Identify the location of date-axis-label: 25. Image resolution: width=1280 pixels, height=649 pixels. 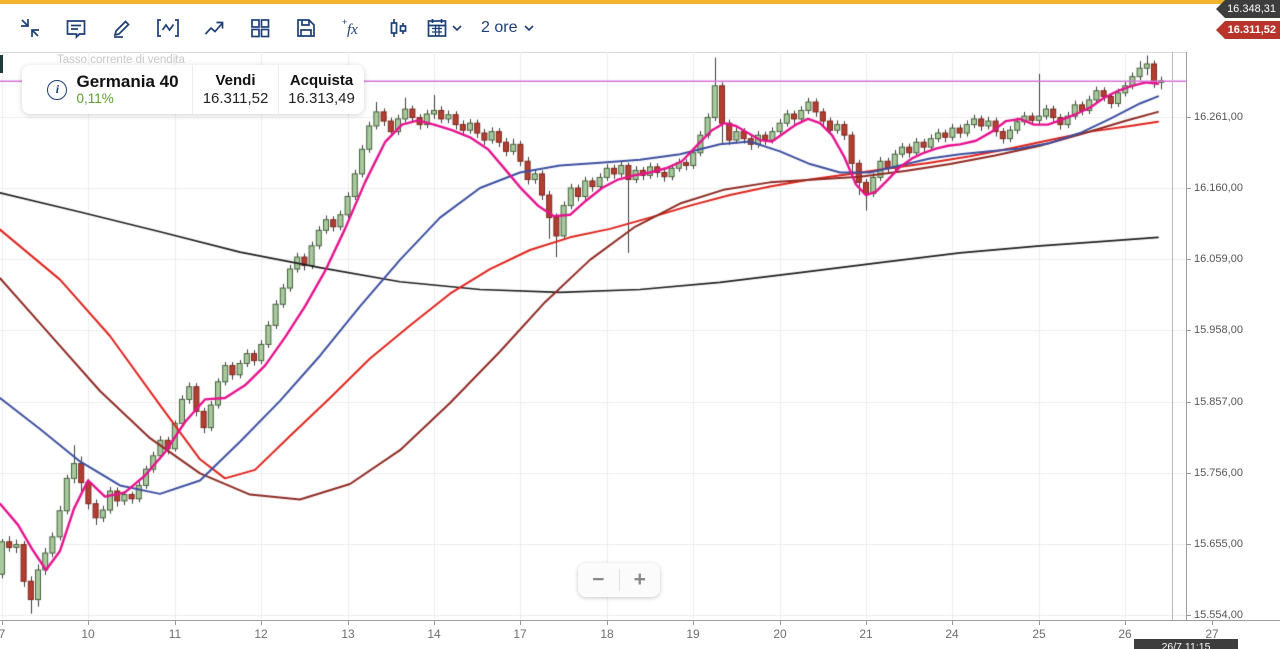
(1039, 634).